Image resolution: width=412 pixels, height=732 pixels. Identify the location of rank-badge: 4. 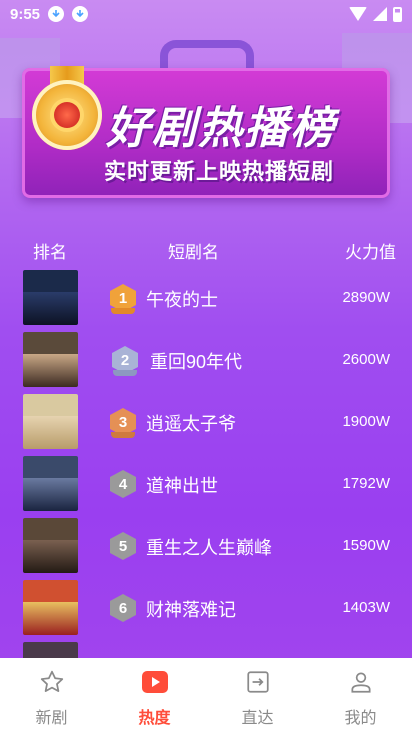
(123, 484).